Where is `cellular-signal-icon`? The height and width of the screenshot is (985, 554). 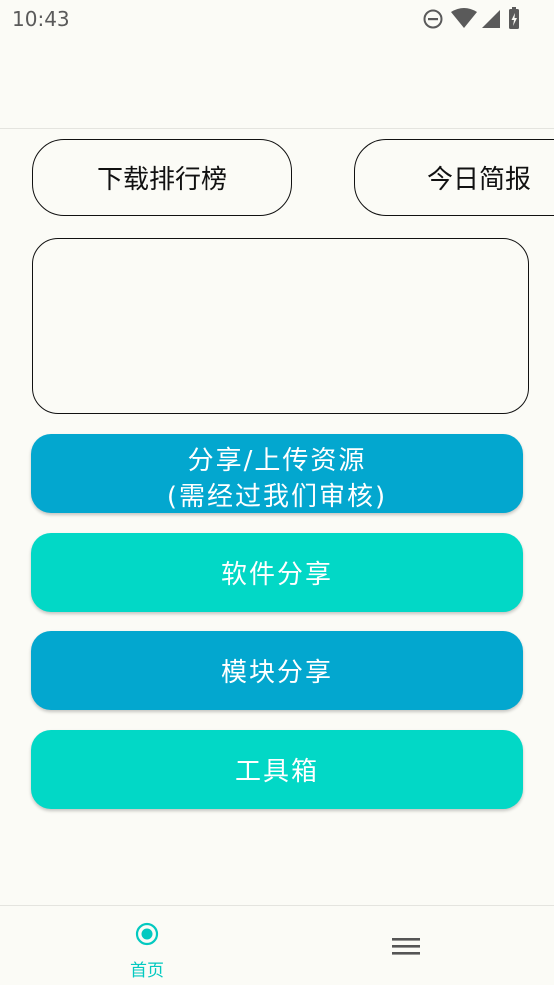
cellular-signal-icon is located at coordinates (491, 19).